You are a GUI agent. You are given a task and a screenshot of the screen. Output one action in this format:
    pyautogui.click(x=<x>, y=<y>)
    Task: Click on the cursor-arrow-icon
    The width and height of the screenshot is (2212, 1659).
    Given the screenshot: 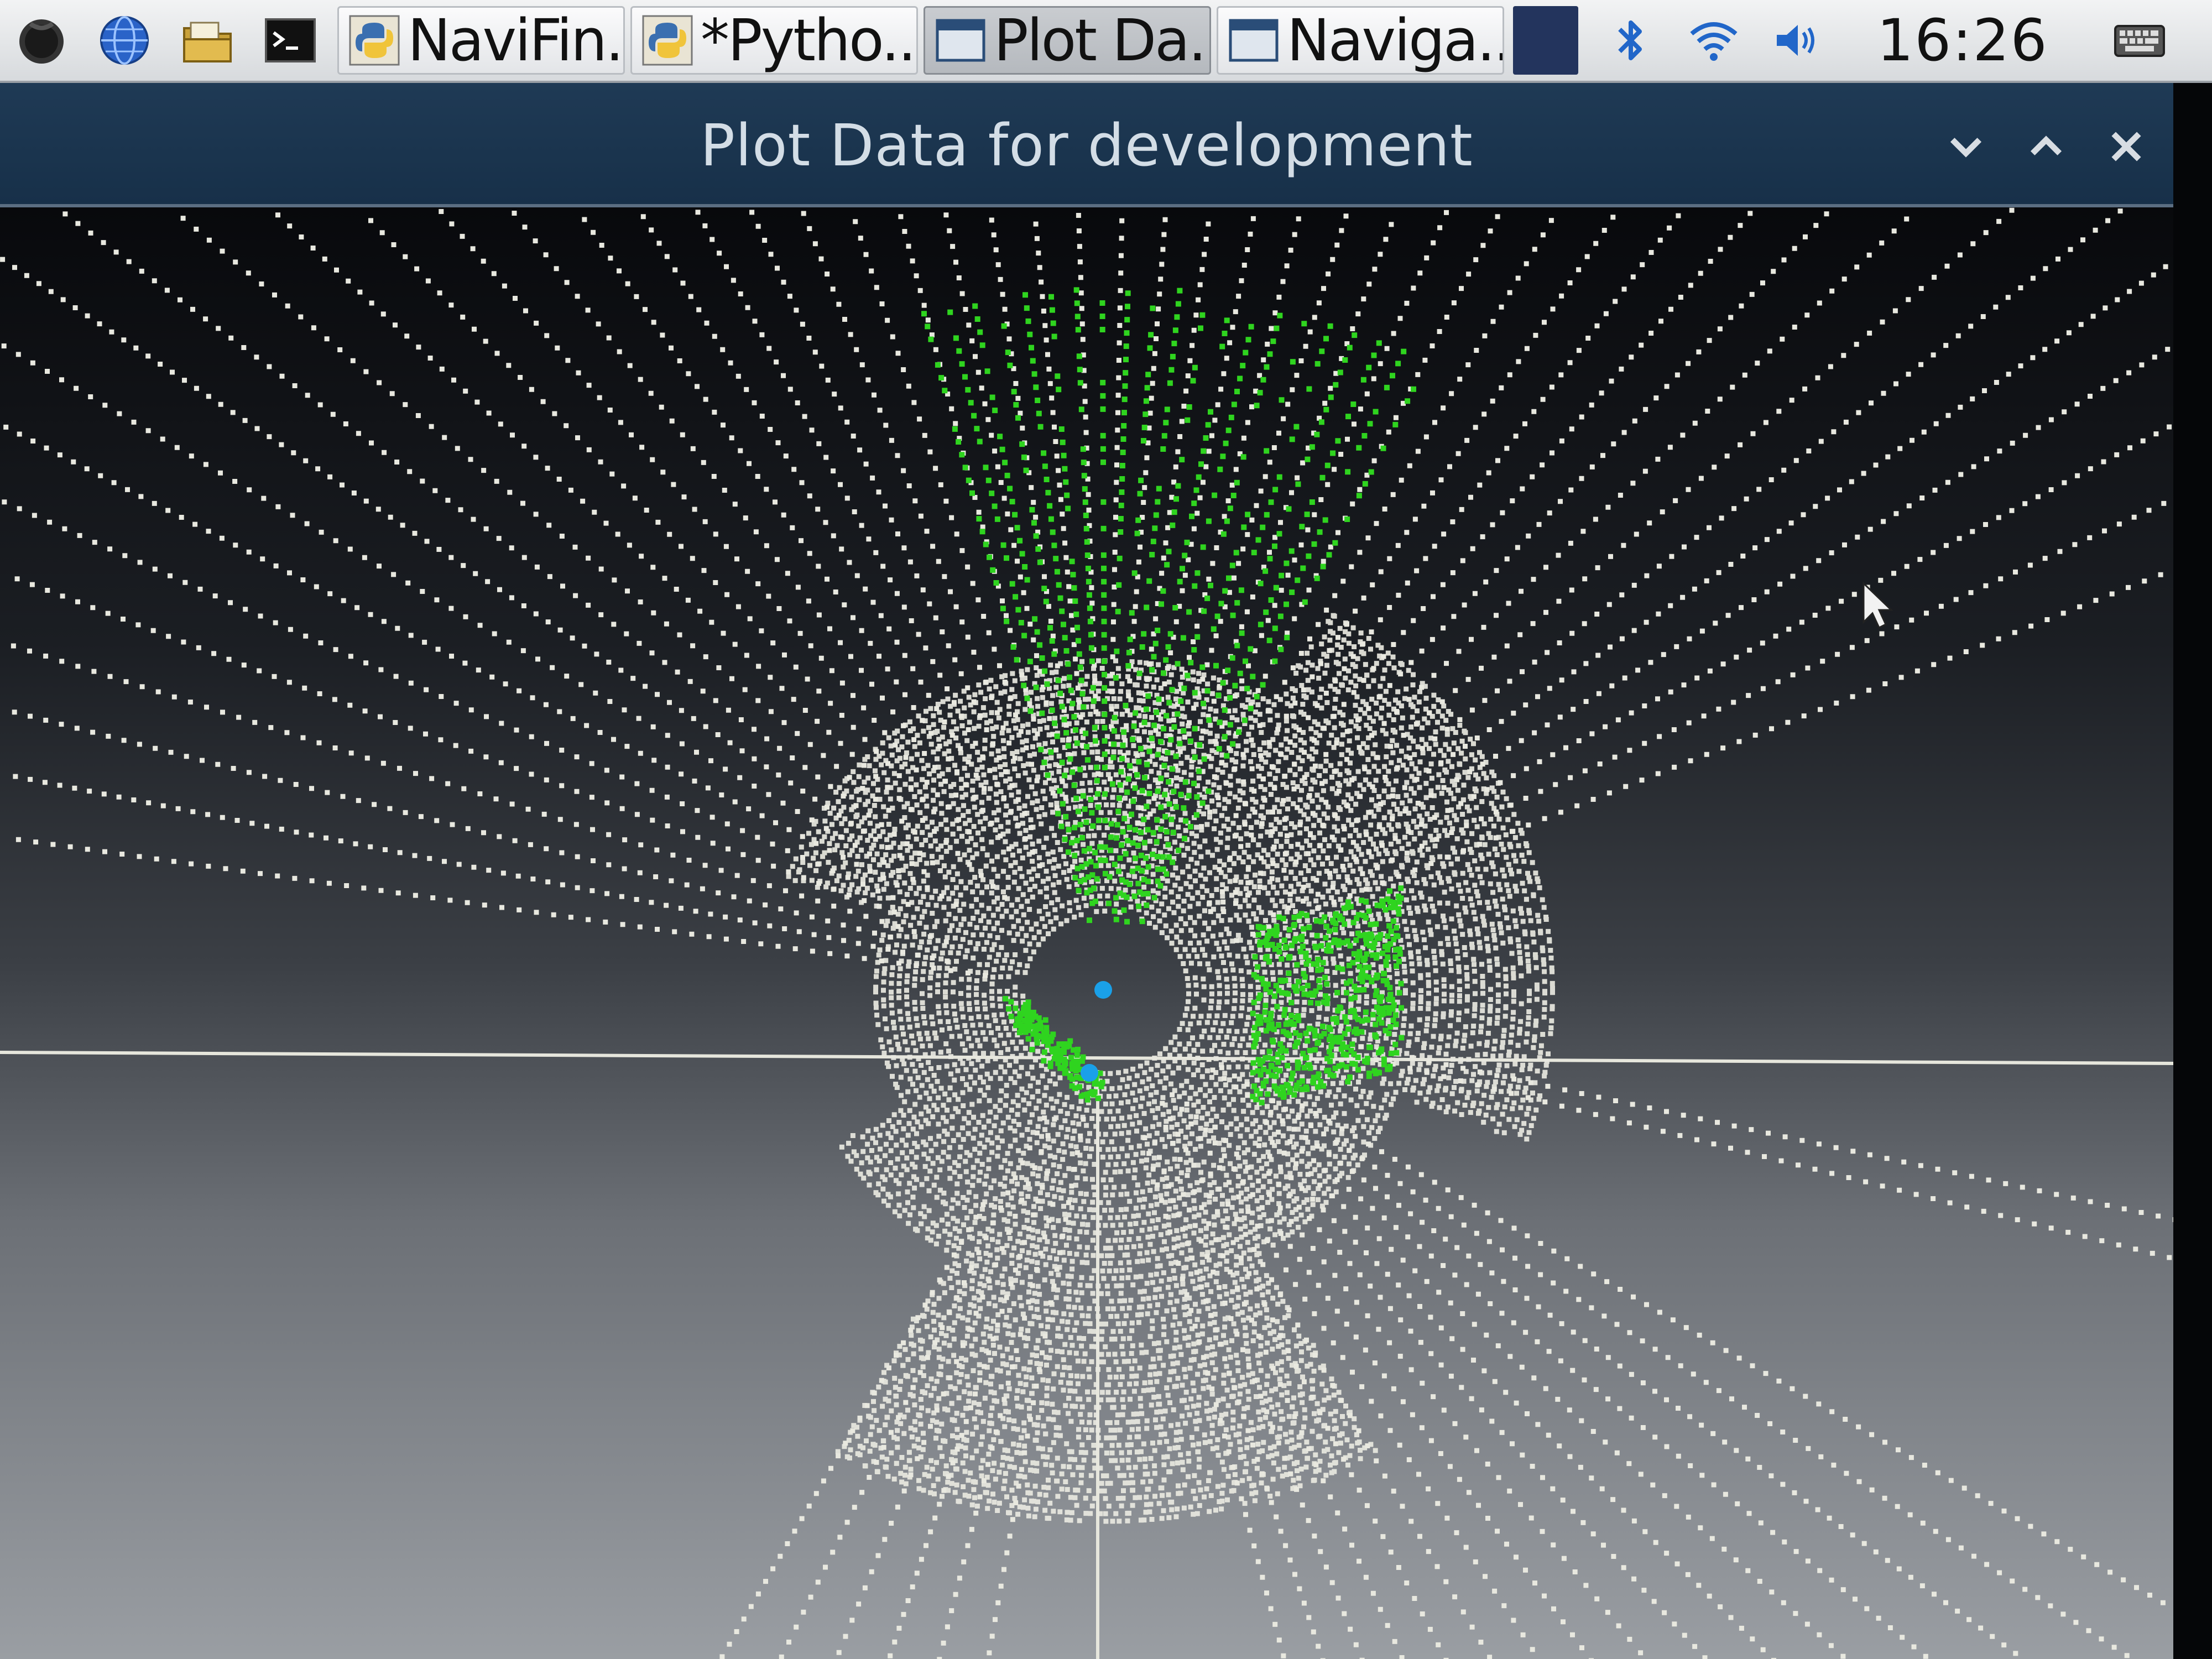 What is the action you would take?
    pyautogui.click(x=1878, y=605)
    